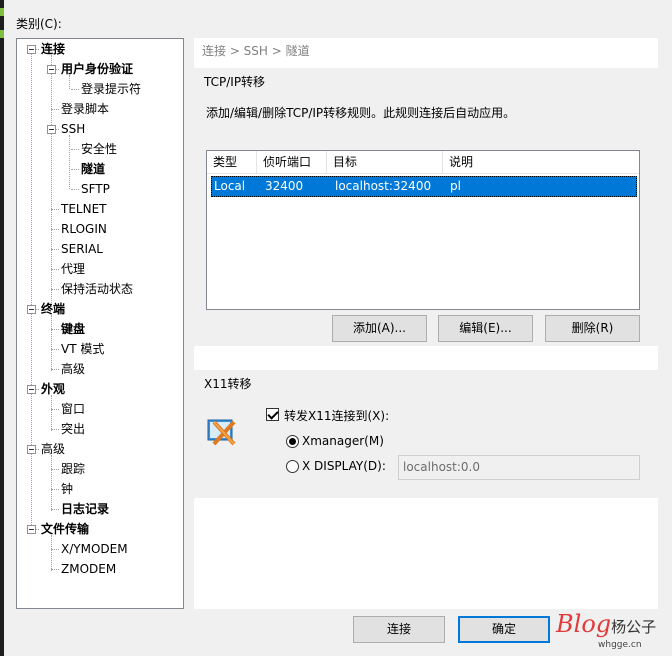  What do you see at coordinates (385, 162) in the screenshot?
I see `column-header-target: 目标` at bounding box center [385, 162].